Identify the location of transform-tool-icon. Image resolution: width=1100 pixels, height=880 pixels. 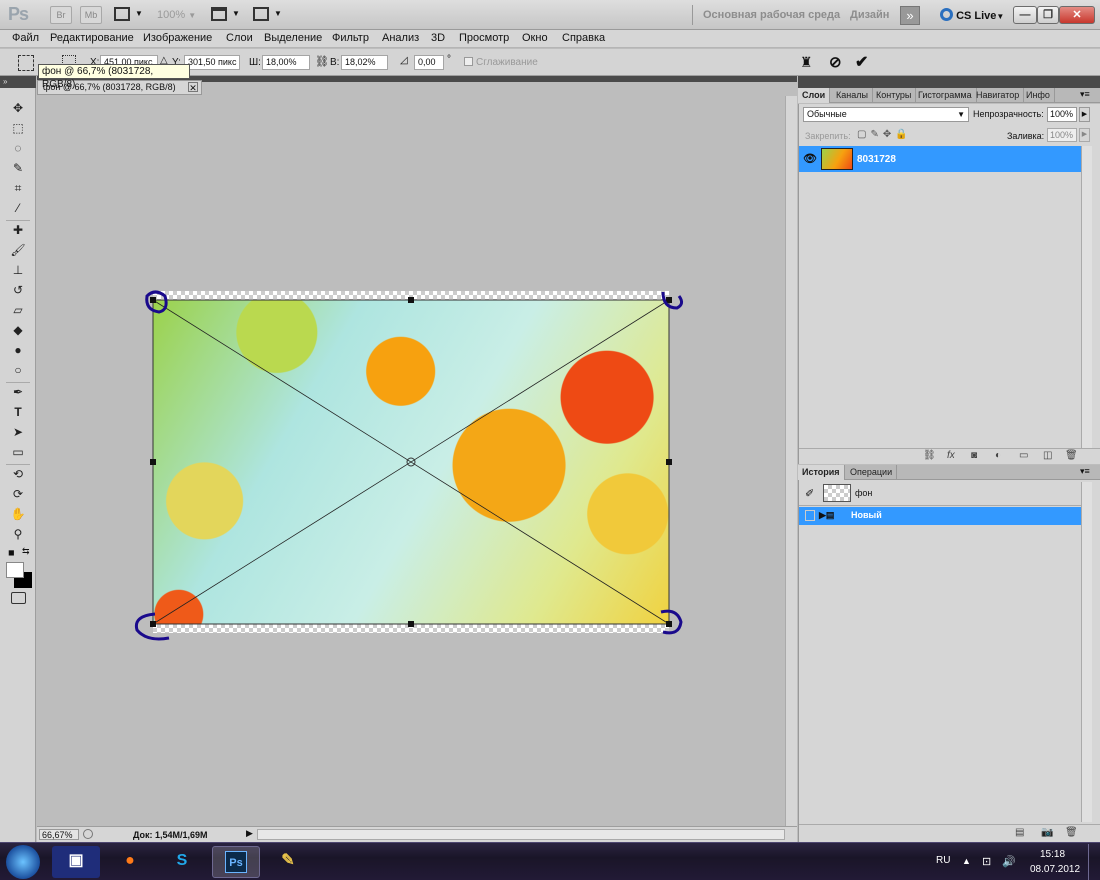
(26, 63).